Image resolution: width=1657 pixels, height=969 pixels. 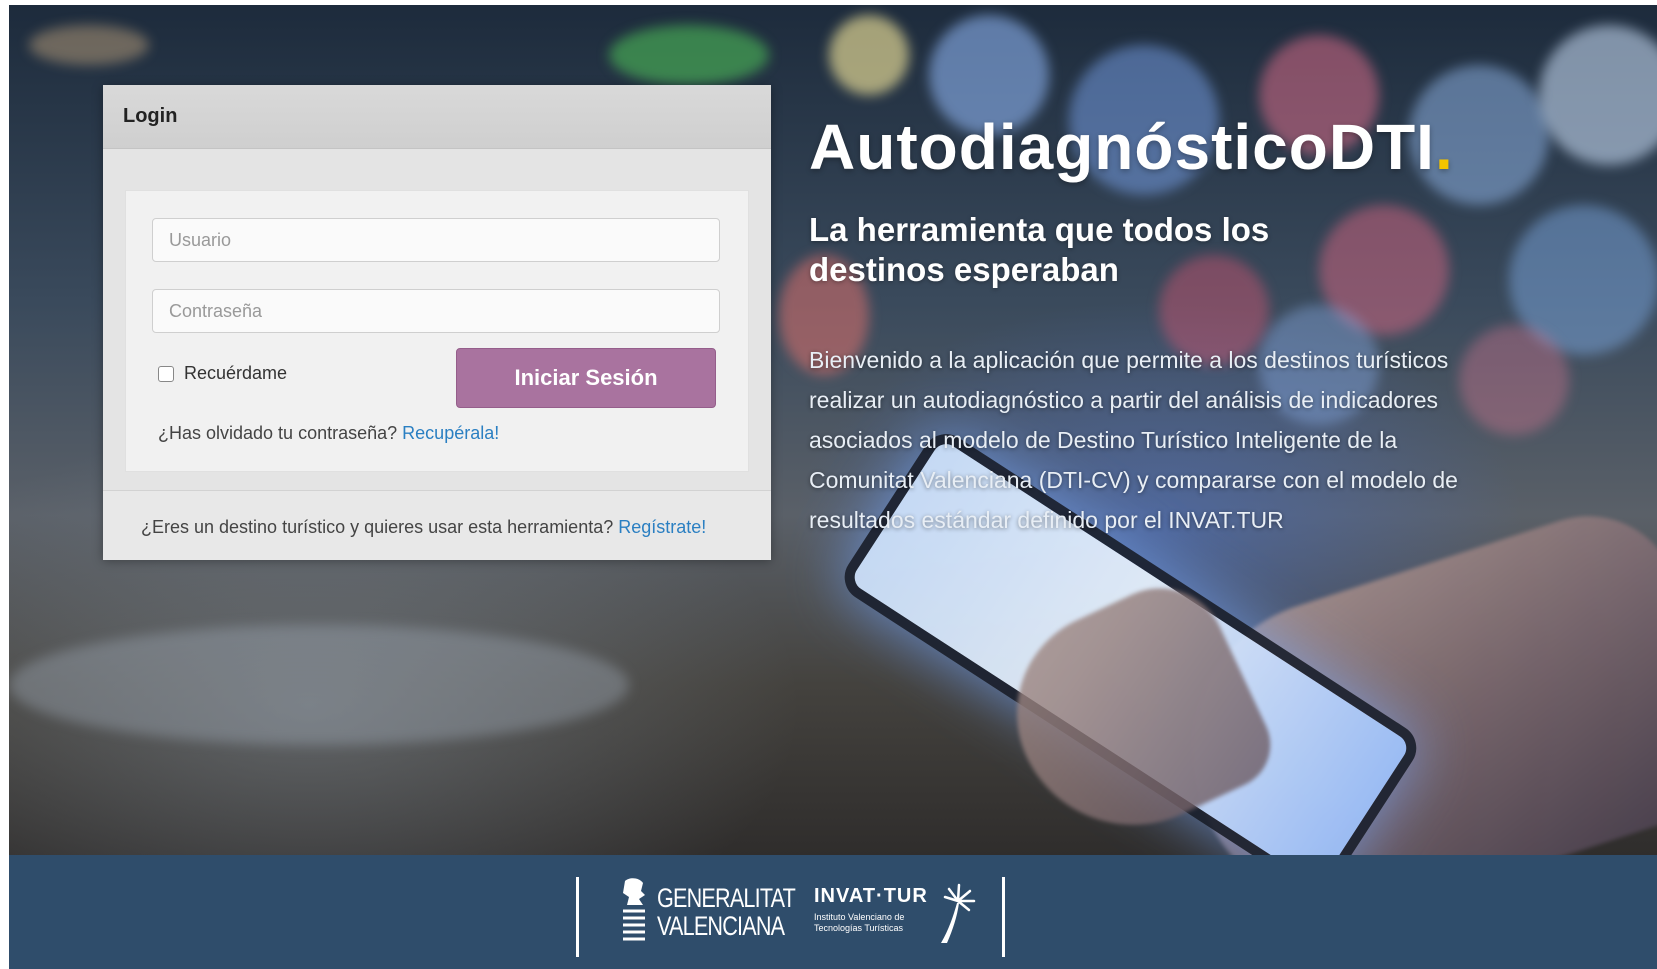 I want to click on brand-title: AutodiagnósticoDTI., so click(x=1131, y=147).